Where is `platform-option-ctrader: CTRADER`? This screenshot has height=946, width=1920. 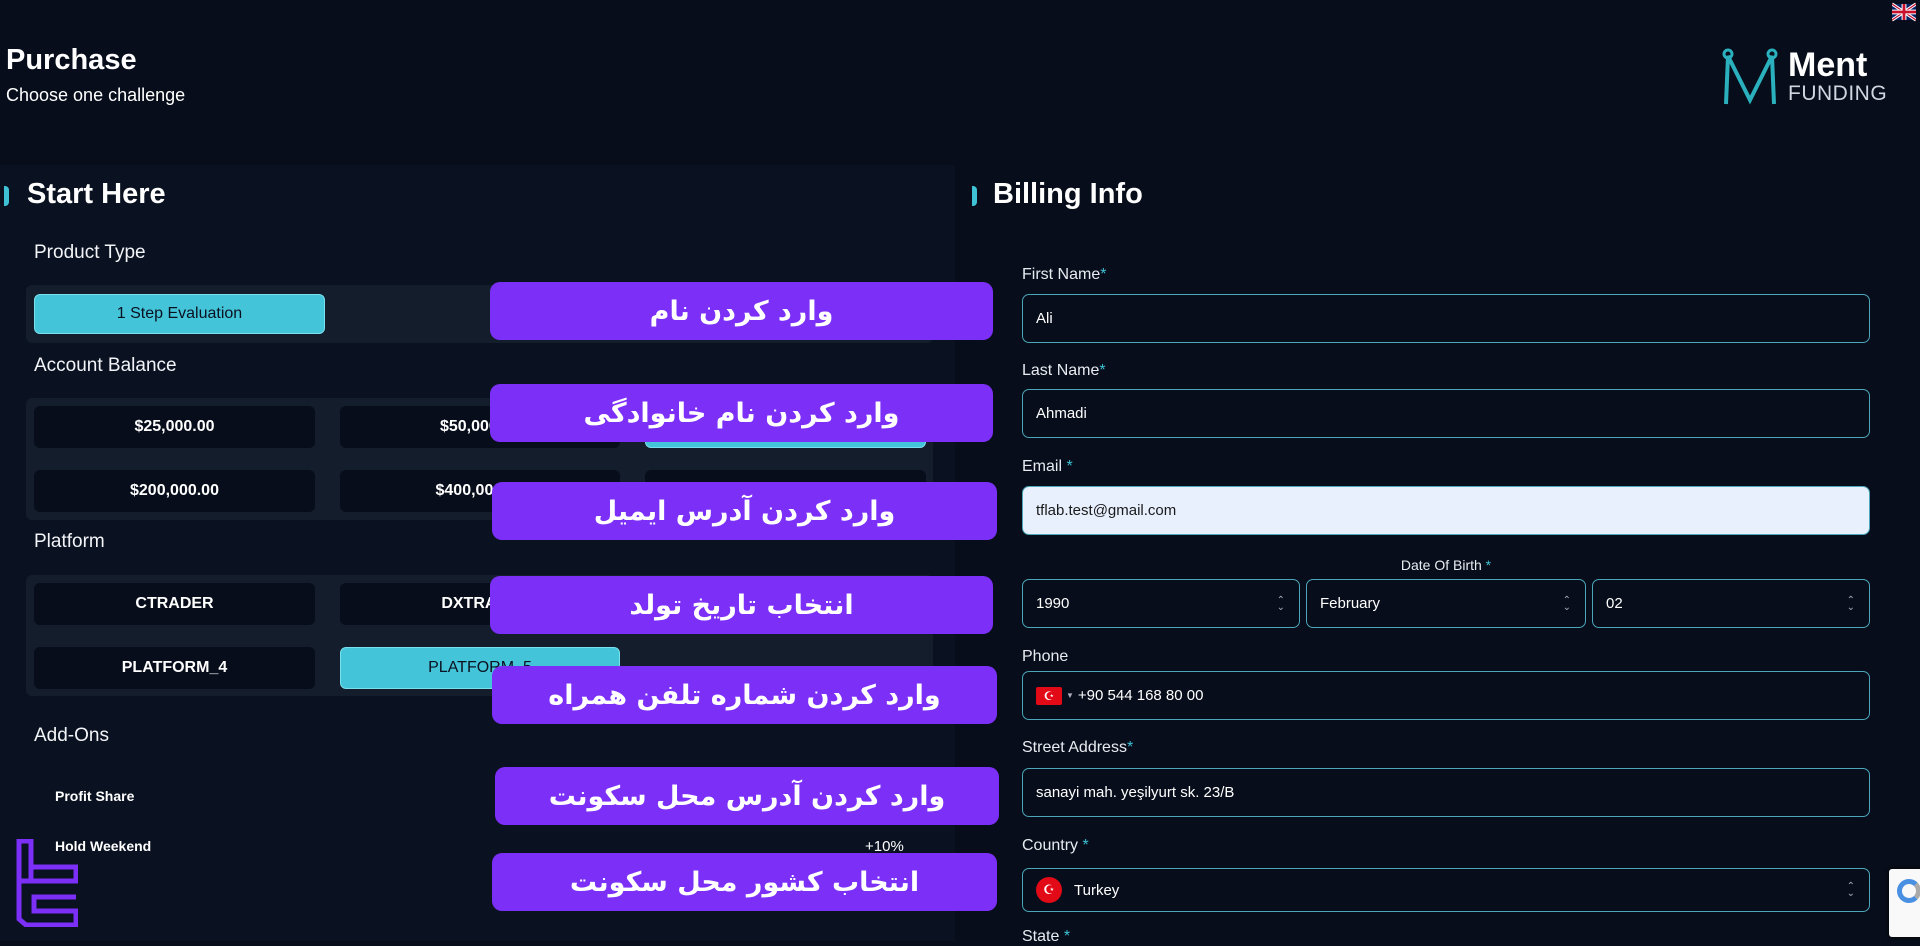
platform-option-ctrader: CTRADER is located at coordinates (174, 604).